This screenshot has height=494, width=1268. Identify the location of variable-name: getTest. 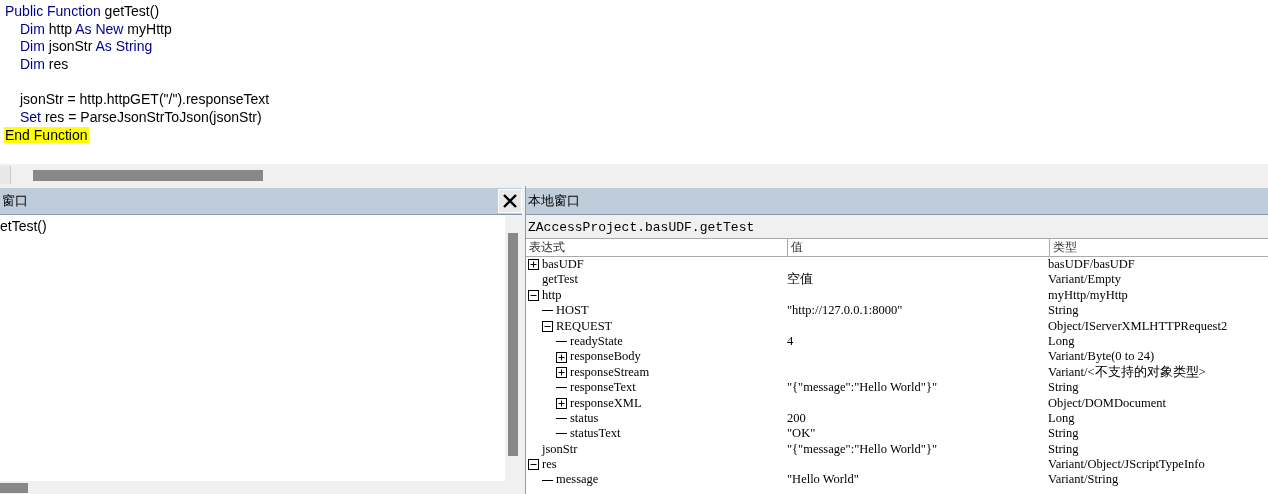
(560, 280).